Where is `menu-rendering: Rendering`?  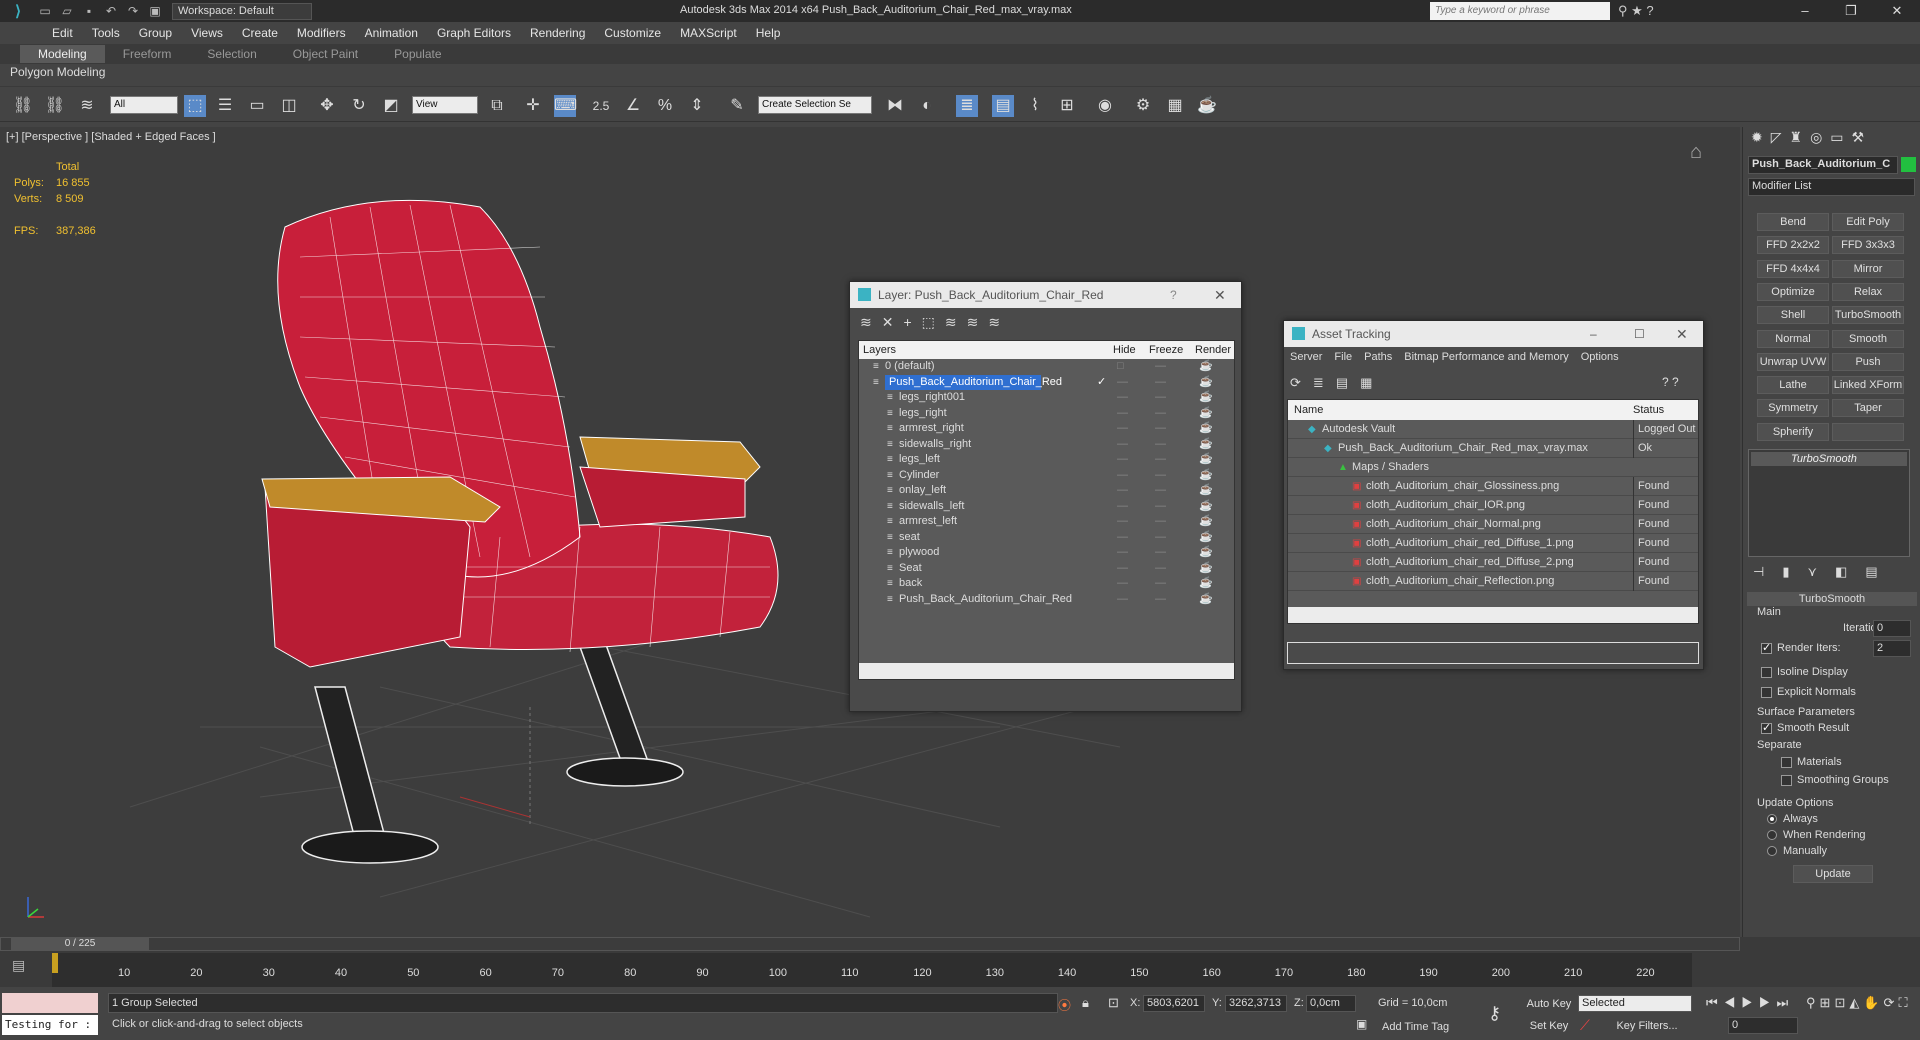 menu-rendering: Rendering is located at coordinates (557, 33).